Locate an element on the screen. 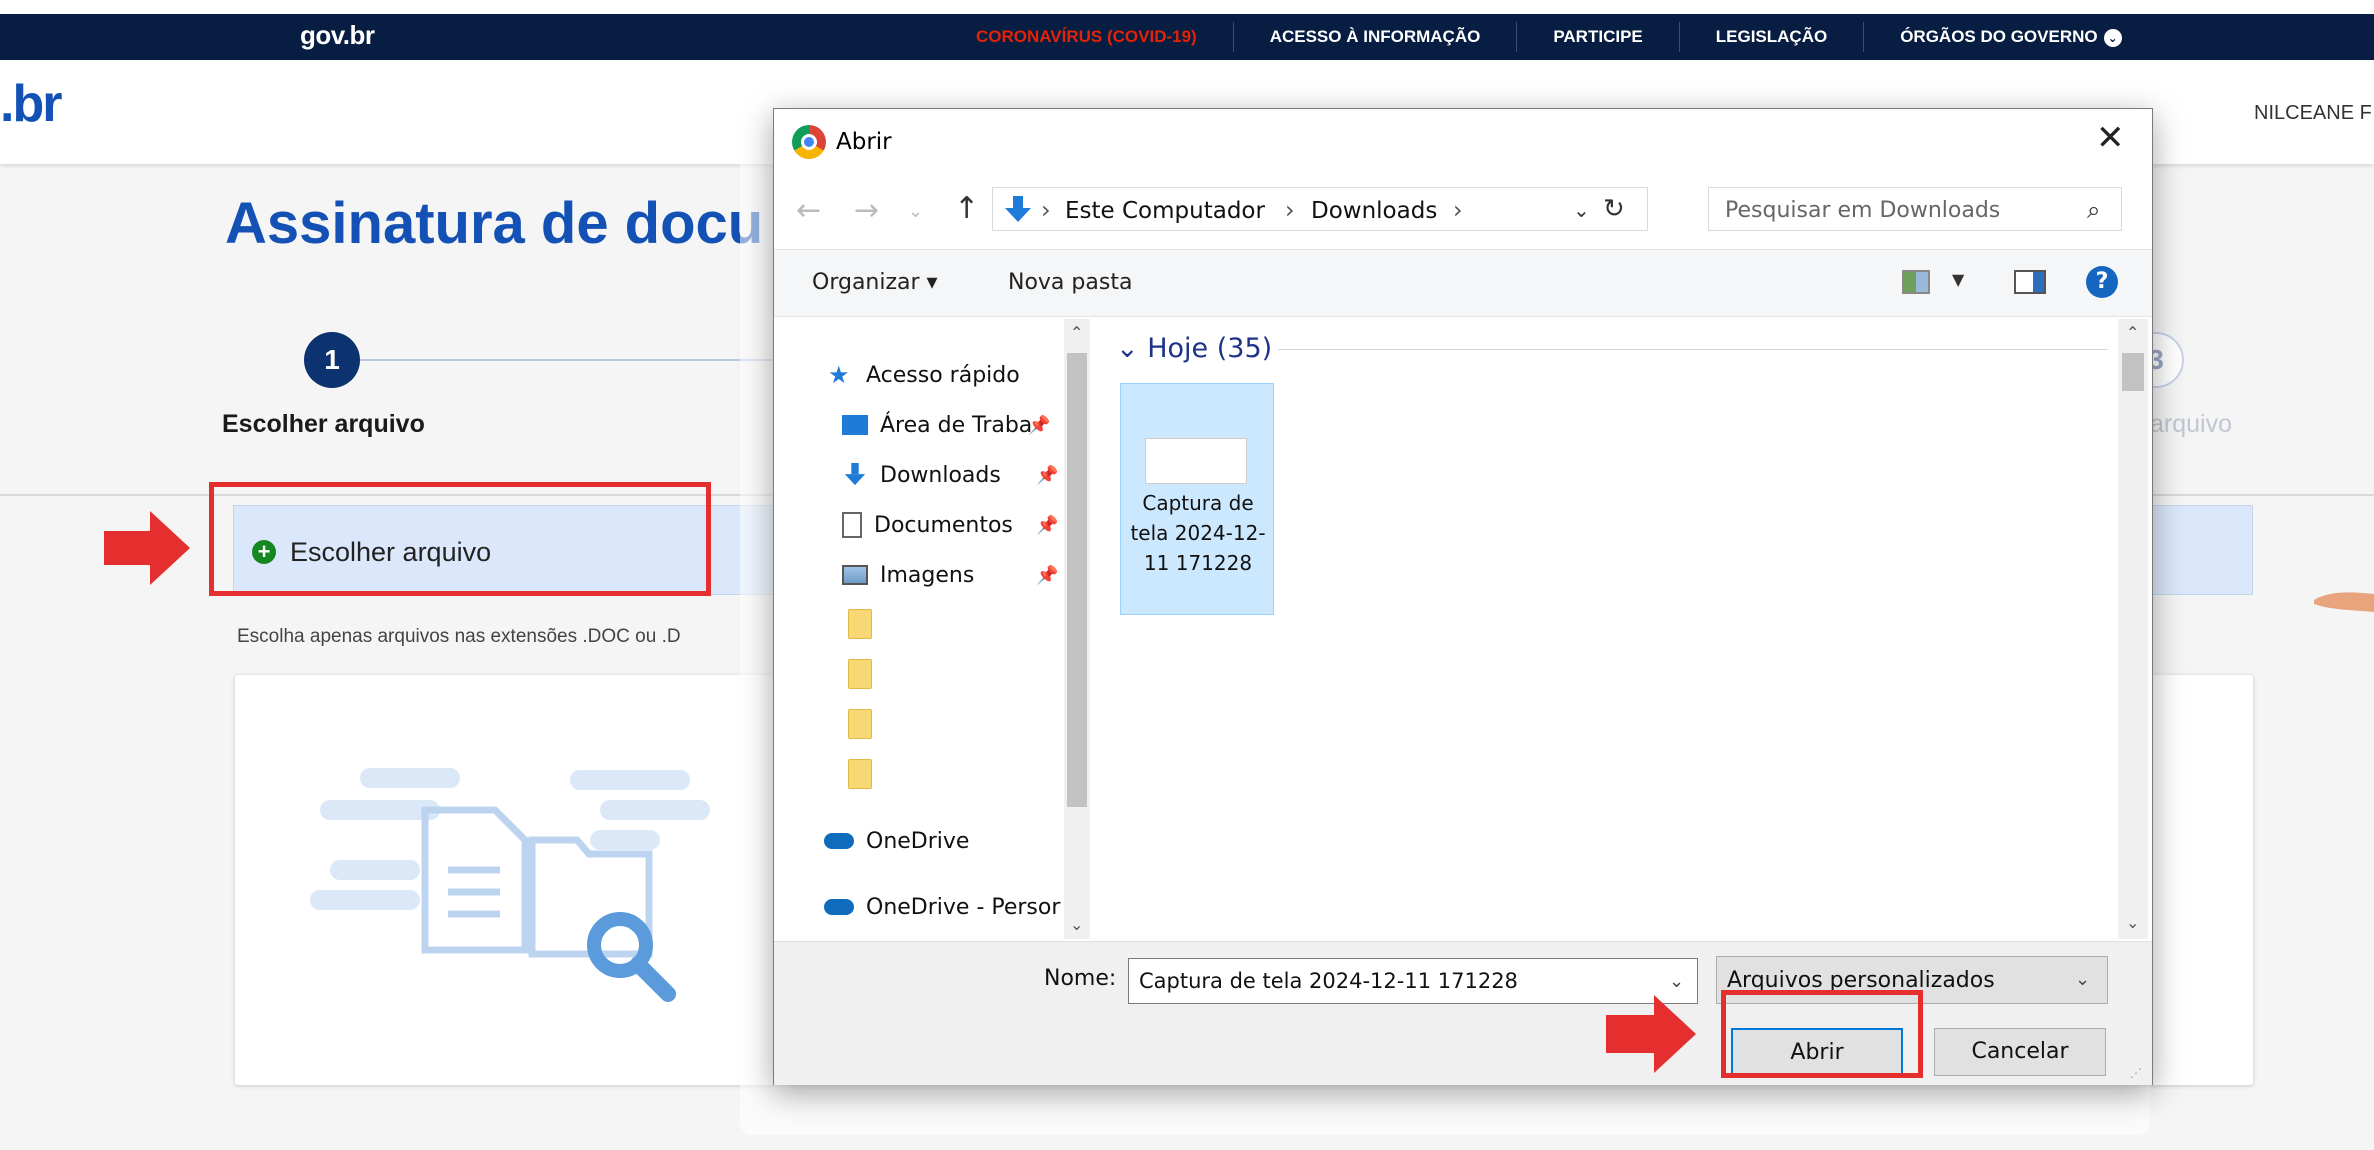 The image size is (2374, 1150). breadcrumb-downloads: Downloads is located at coordinates (1374, 211).